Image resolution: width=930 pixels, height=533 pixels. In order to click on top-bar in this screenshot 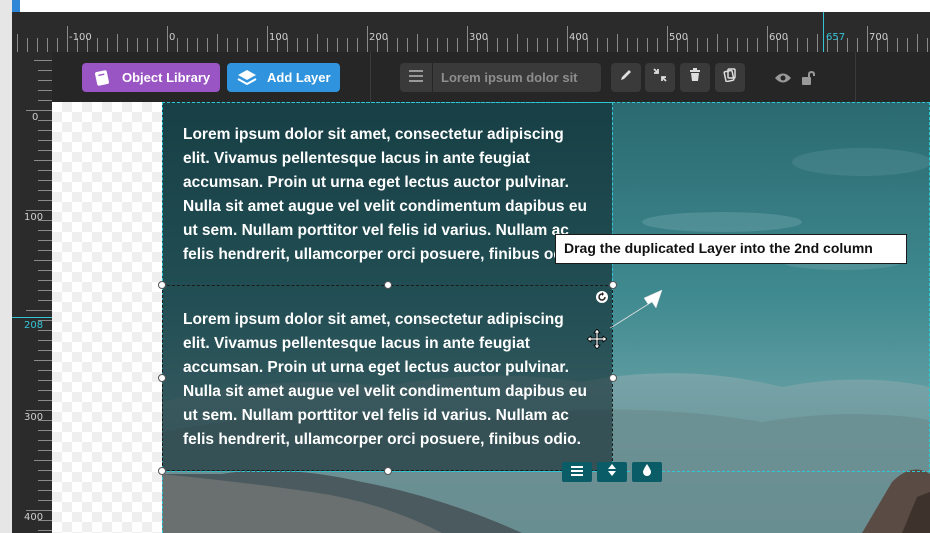, I will do `click(471, 6)`.